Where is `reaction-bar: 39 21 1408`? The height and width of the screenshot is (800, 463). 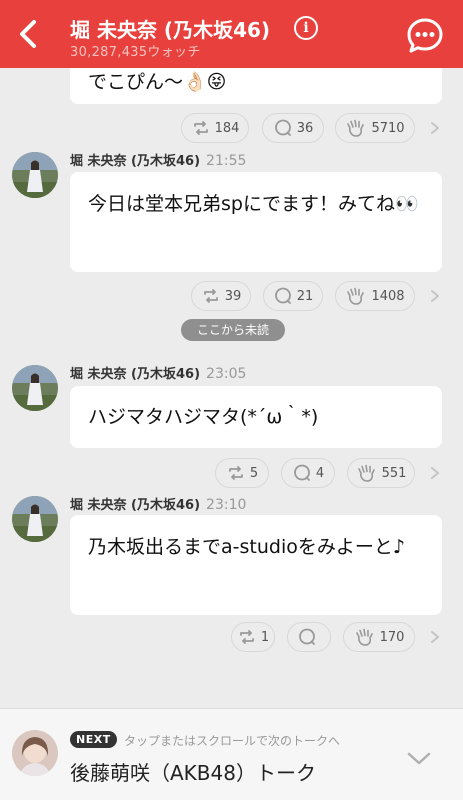 reaction-bar: 39 21 1408 is located at coordinates (231, 296).